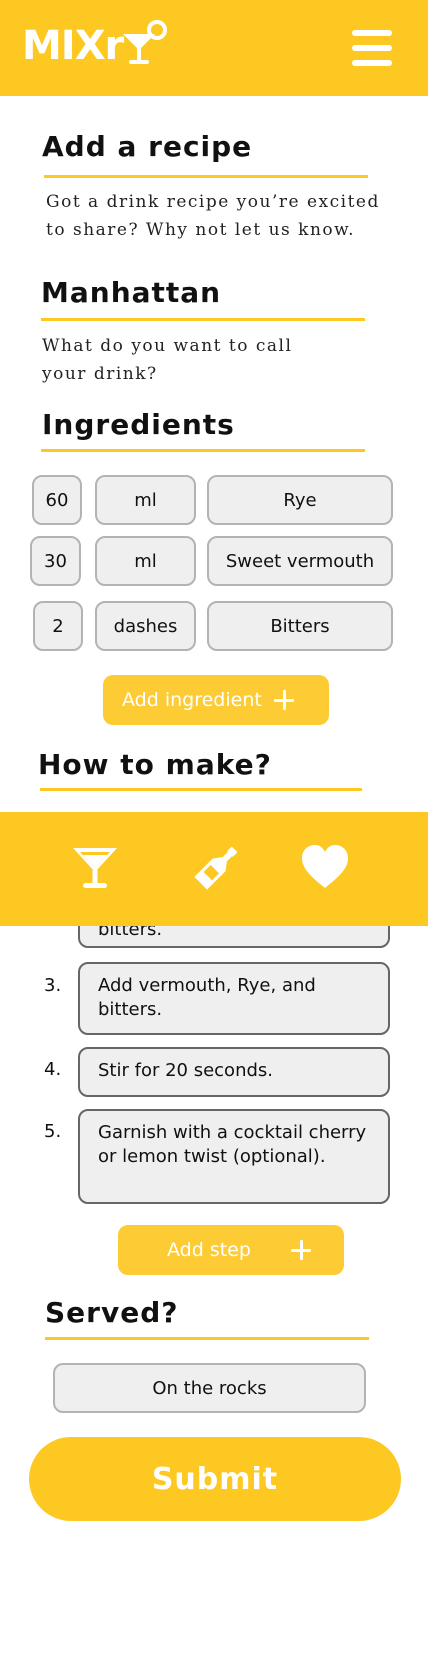 The image size is (428, 1677). What do you see at coordinates (73, 46) in the screenshot?
I see `logo-text: MIXr` at bounding box center [73, 46].